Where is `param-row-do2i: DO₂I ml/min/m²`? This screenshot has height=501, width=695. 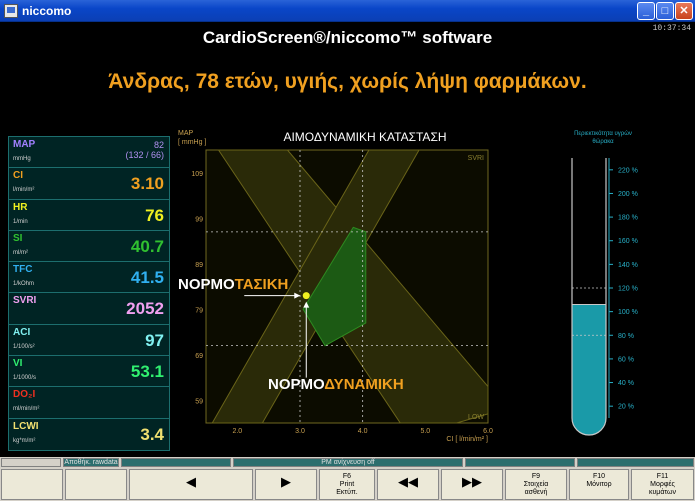 param-row-do2i: DO₂I ml/min/m² is located at coordinates (89, 403).